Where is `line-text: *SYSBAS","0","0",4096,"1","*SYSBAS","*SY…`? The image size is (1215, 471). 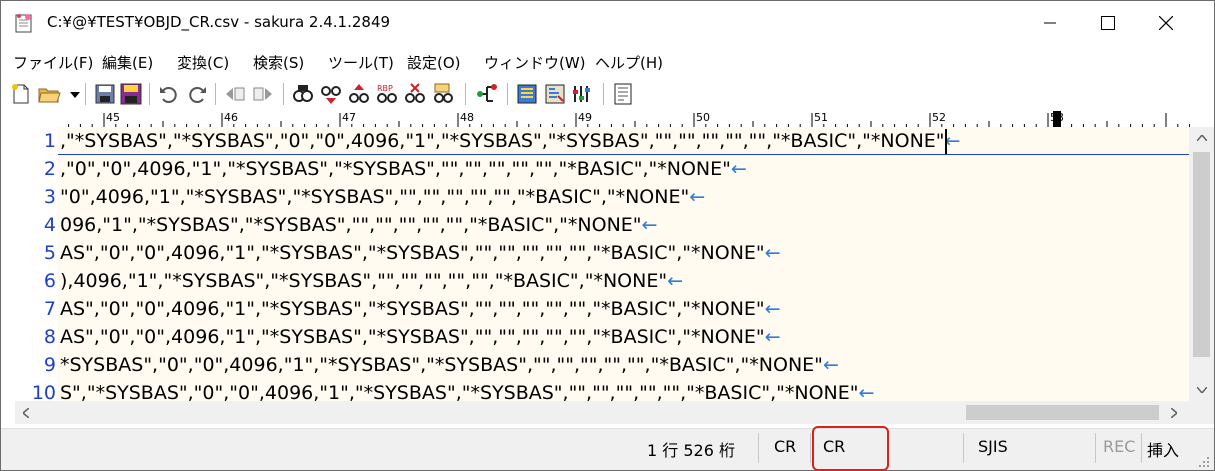
line-text: *SYSBAS","0","0",4096,"1","*SYSBAS","*SY… is located at coordinates (441, 365).